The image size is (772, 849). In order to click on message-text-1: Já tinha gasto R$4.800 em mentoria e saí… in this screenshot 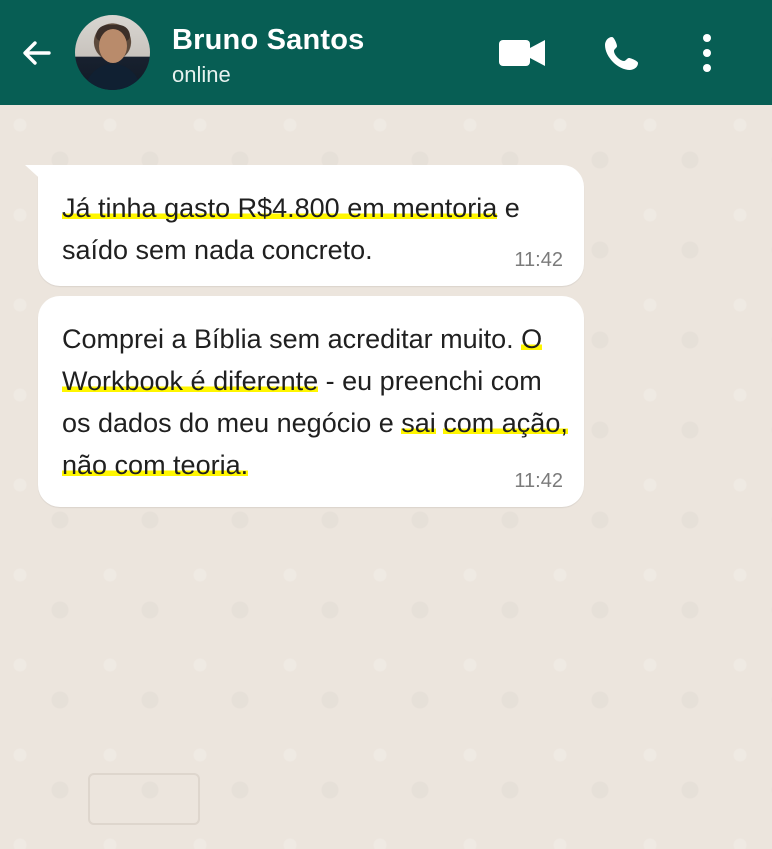, I will do `click(317, 229)`.